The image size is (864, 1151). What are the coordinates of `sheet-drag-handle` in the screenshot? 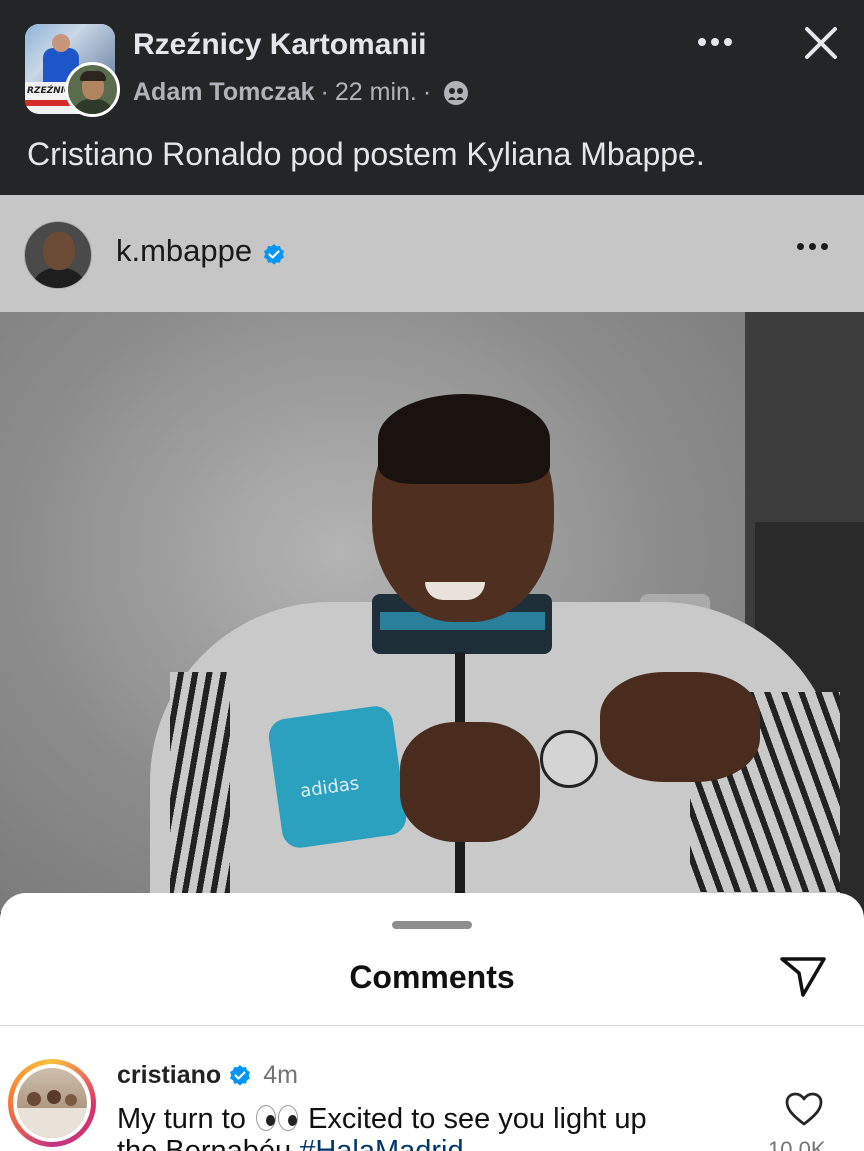 It's located at (432, 925).